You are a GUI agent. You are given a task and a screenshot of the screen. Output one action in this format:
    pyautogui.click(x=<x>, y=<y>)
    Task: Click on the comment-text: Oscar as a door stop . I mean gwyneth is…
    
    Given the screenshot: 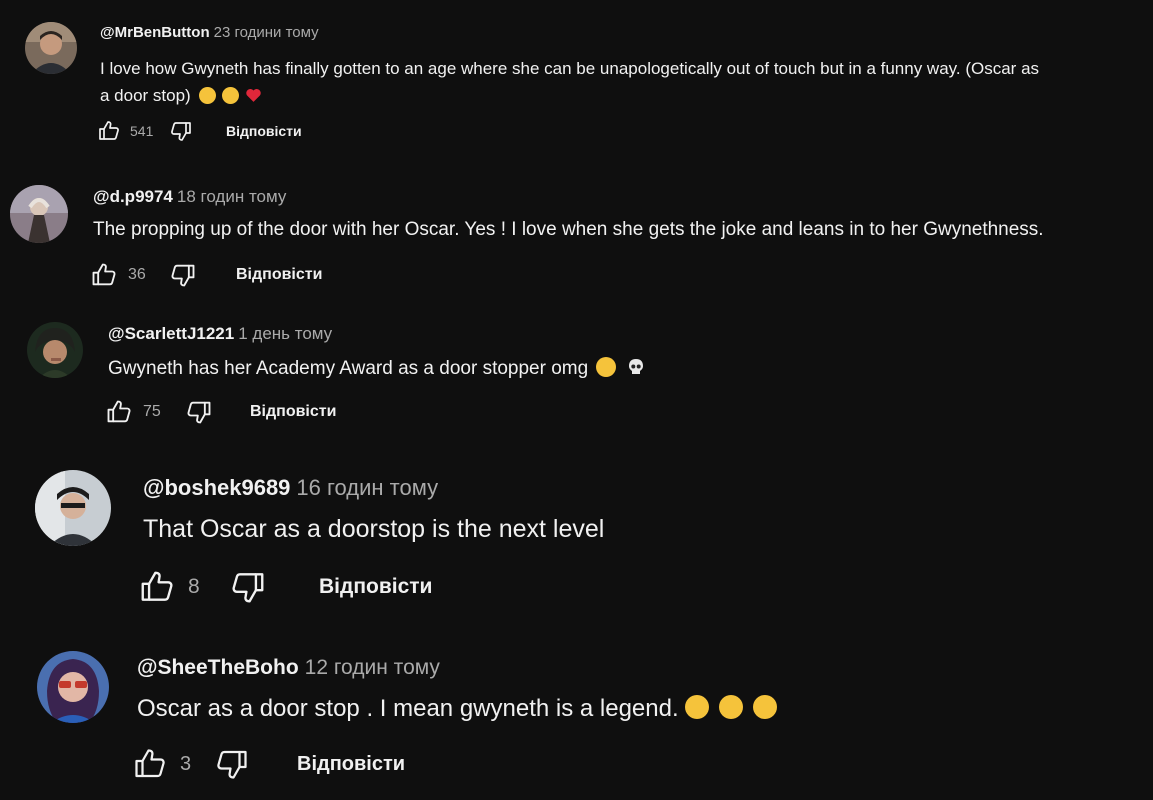 What is the action you would take?
    pyautogui.click(x=457, y=709)
    